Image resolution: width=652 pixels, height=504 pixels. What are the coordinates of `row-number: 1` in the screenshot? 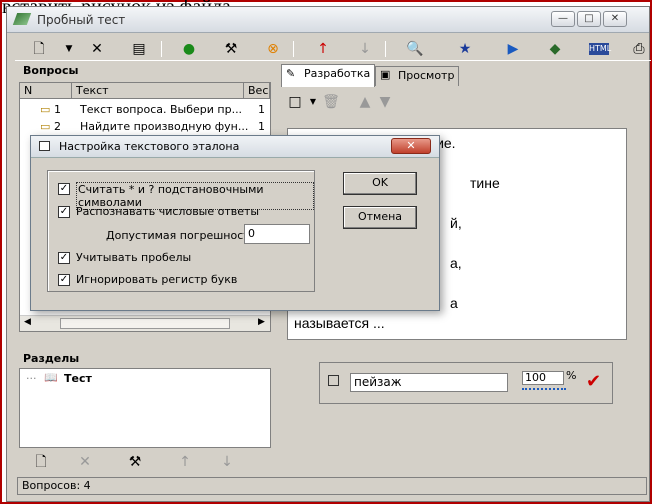 It's located at (57, 109).